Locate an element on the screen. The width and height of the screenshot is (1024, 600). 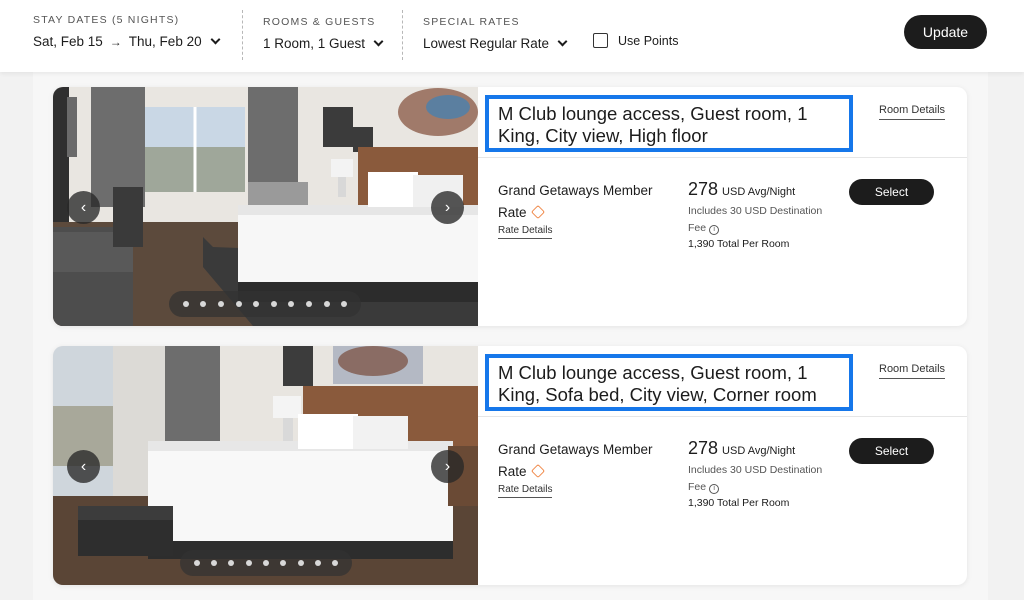
use-points-toggle: Use Points is located at coordinates (635, 40).